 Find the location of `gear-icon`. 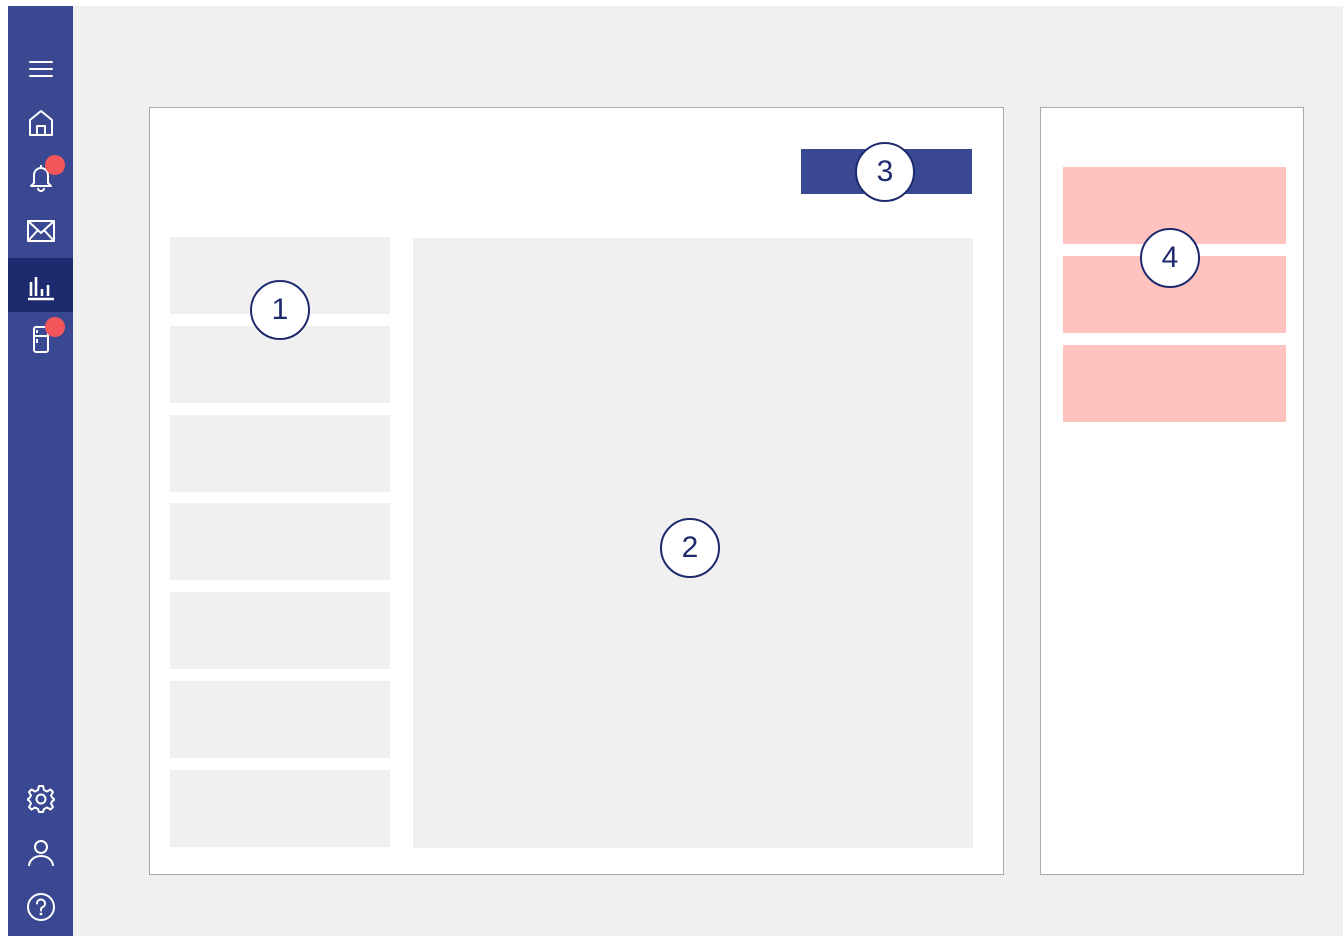

gear-icon is located at coordinates (40, 799).